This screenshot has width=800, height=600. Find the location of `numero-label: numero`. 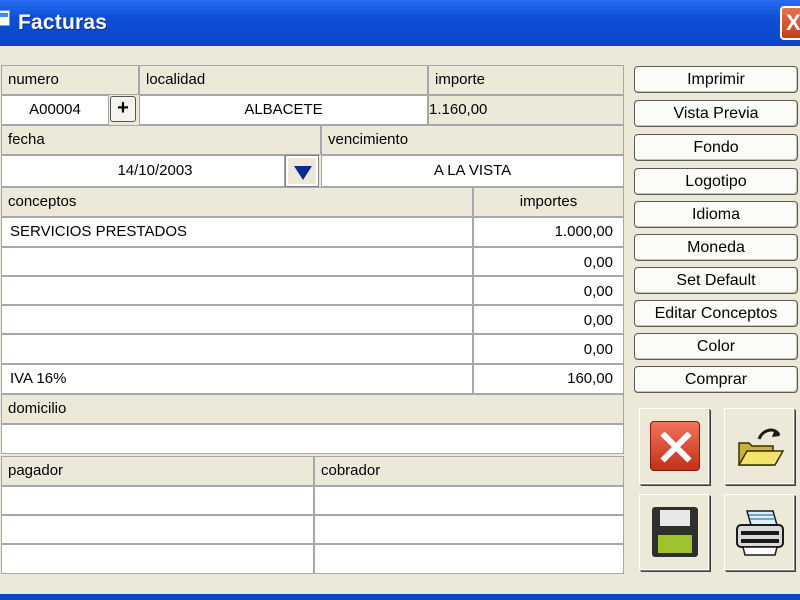

numero-label: numero is located at coordinates (70, 80).